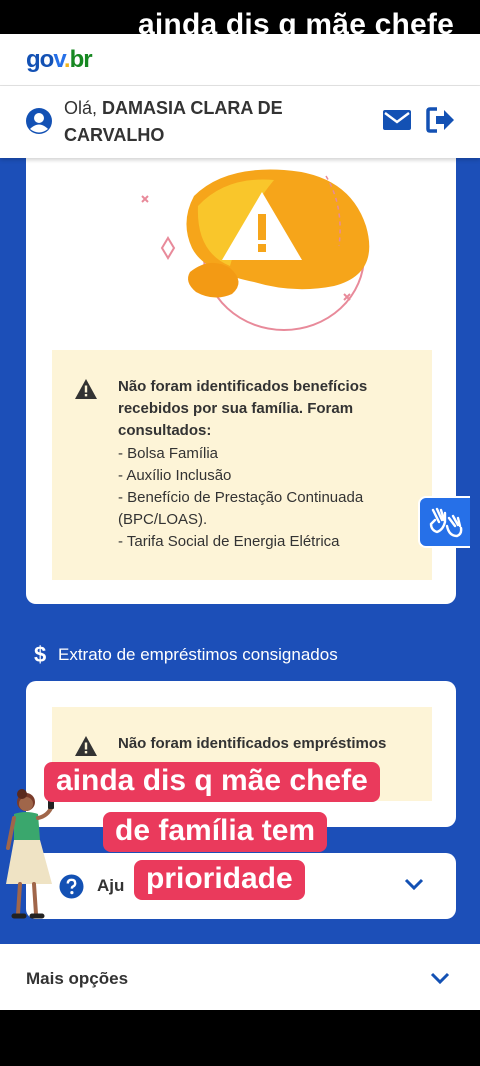  Describe the element at coordinates (240, 60) in the screenshot. I see `header-logo-bar: gov.br` at that location.